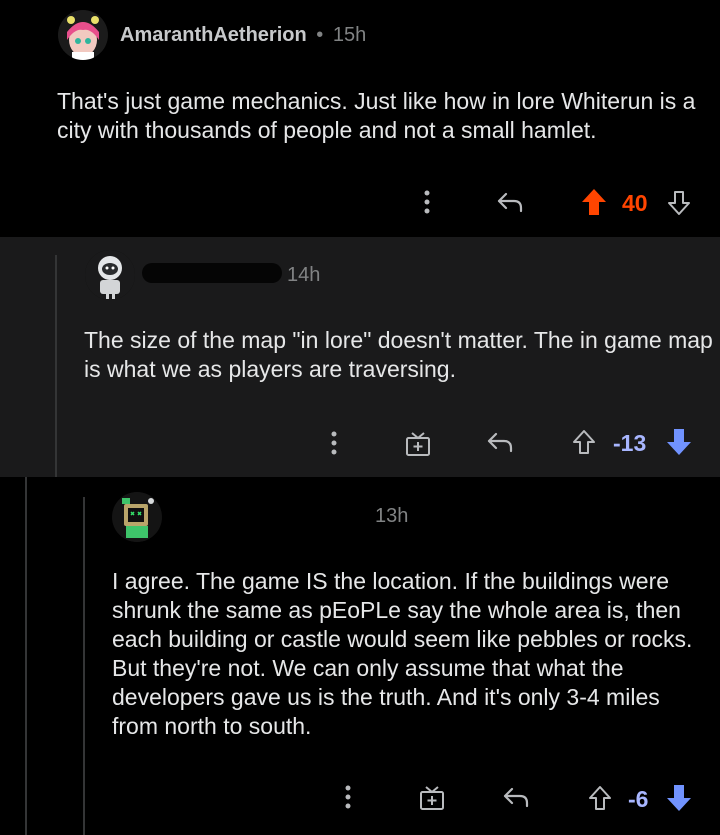 Image resolution: width=720 pixels, height=835 pixels. Describe the element at coordinates (635, 203) in the screenshot. I see `vote-score: 40` at that location.